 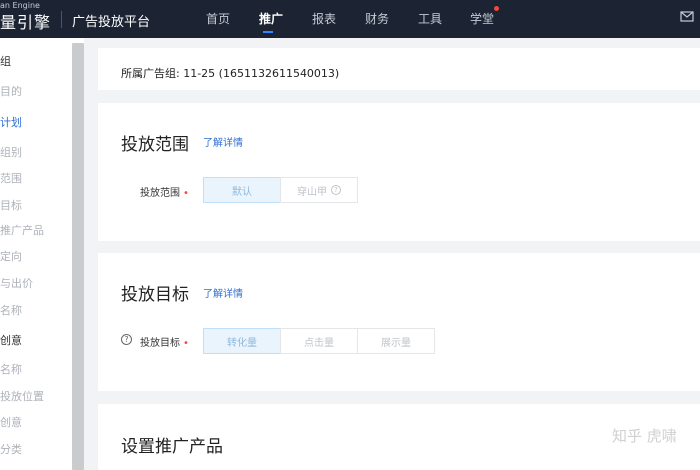 What do you see at coordinates (11, 152) in the screenshot?
I see `sidebar-item-group: 组别` at bounding box center [11, 152].